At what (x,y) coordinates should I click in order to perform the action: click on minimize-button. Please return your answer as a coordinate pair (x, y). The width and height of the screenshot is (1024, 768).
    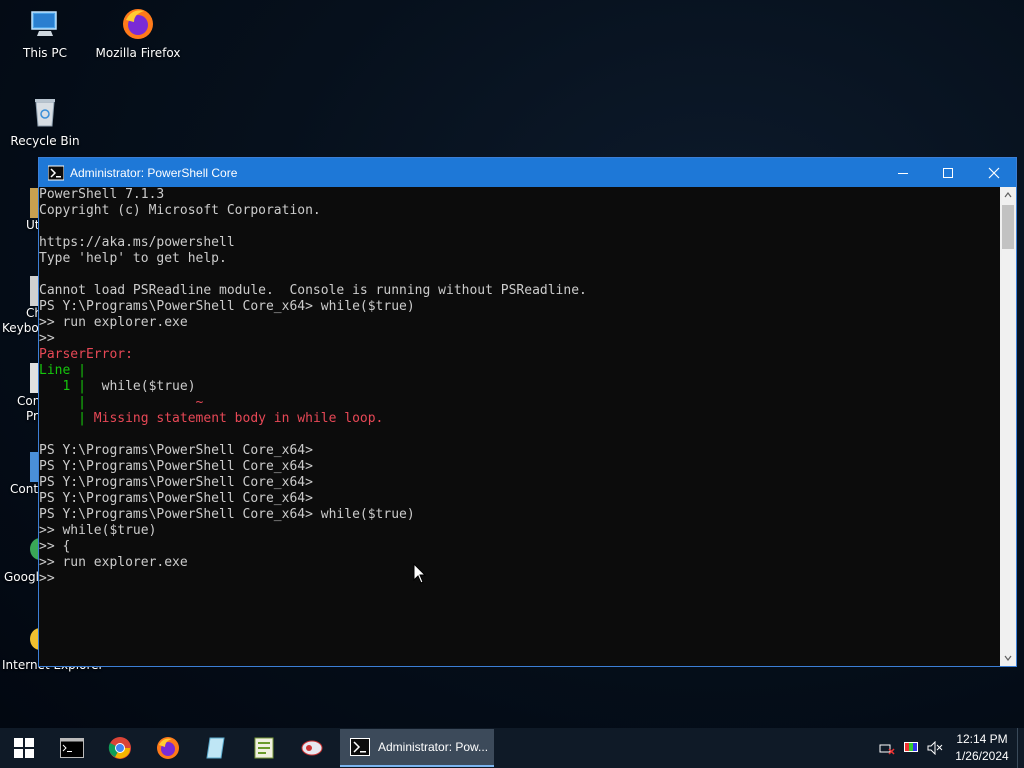
    Looking at the image, I should click on (903, 172).